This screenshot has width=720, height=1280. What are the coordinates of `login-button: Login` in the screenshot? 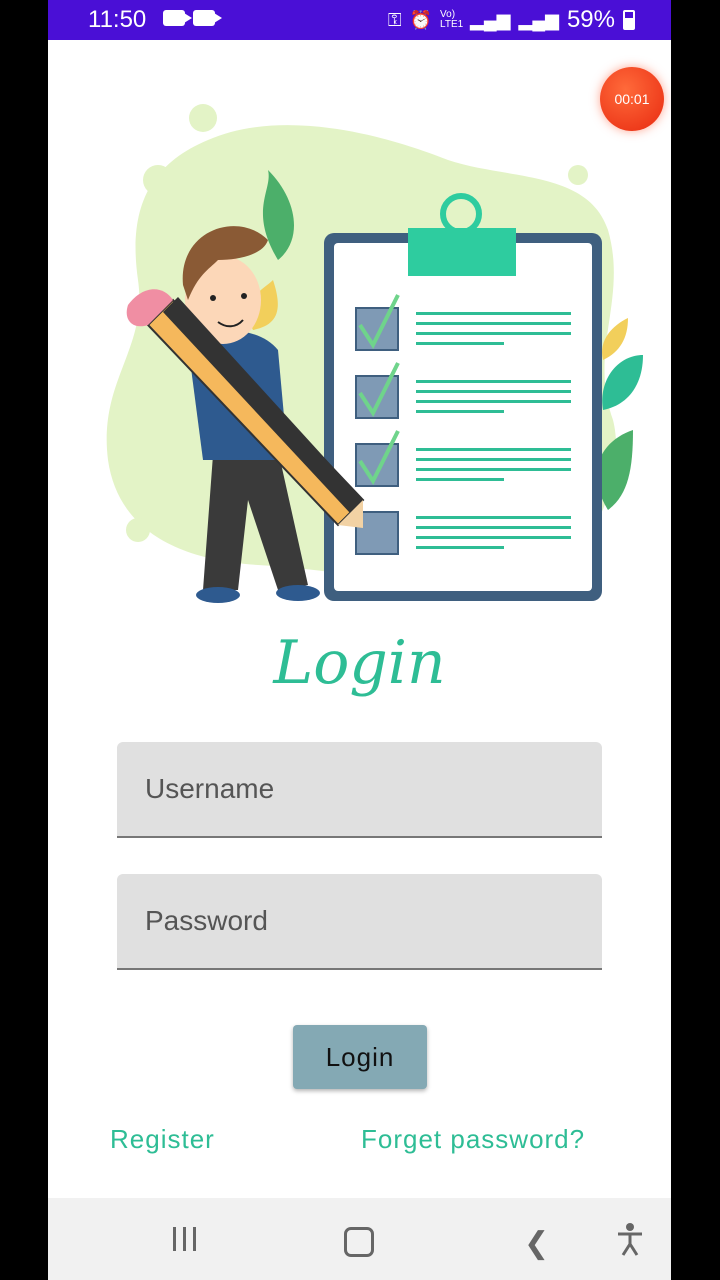 It's located at (360, 1057).